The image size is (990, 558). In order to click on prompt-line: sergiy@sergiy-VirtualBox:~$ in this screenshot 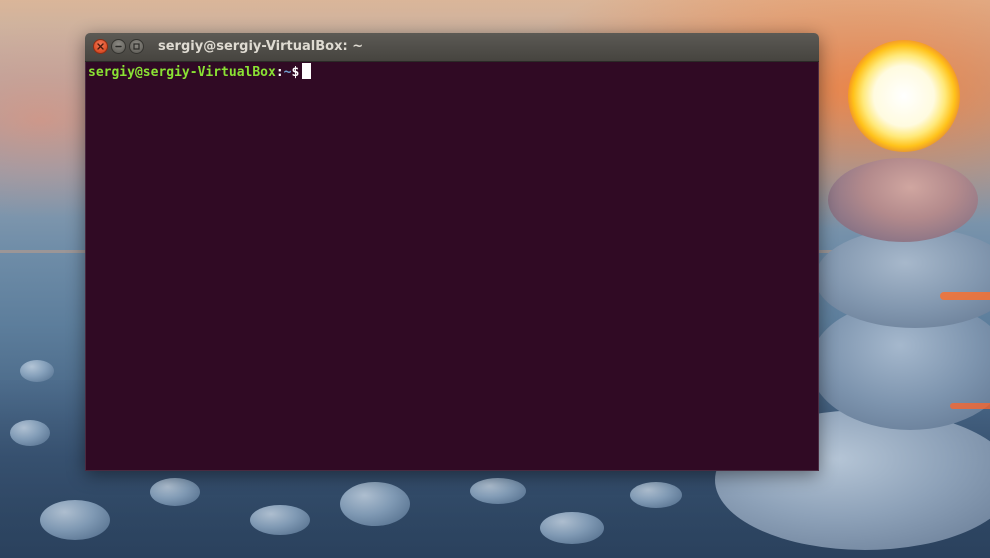, I will do `click(200, 72)`.